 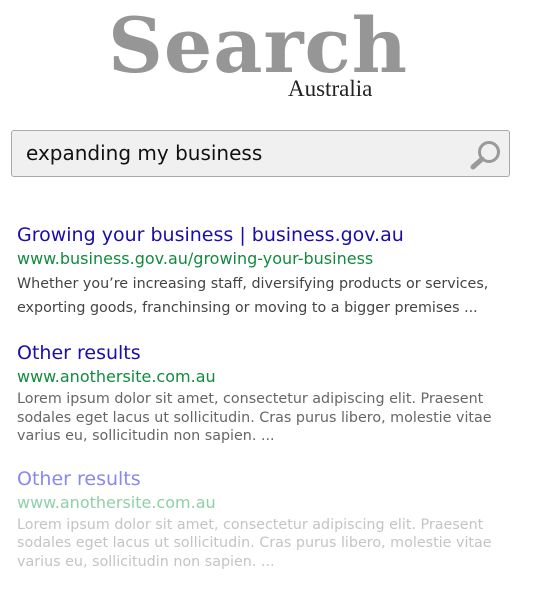 I want to click on logo-subtitle: Australia, so click(x=330, y=88).